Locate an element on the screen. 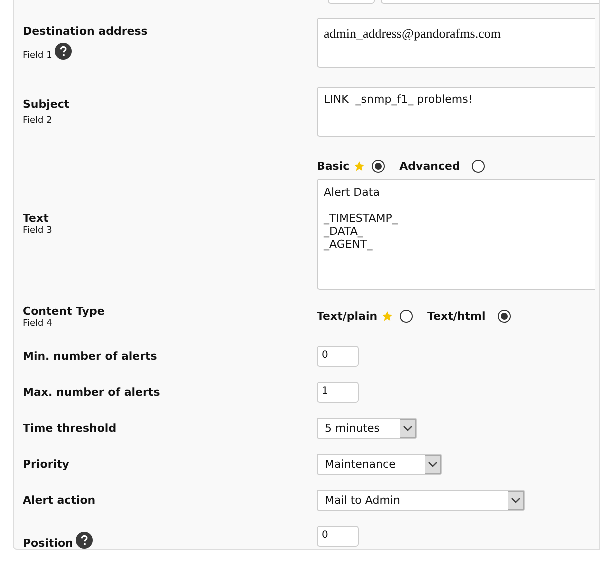  field-sublabel: Field 2 is located at coordinates (37, 121).